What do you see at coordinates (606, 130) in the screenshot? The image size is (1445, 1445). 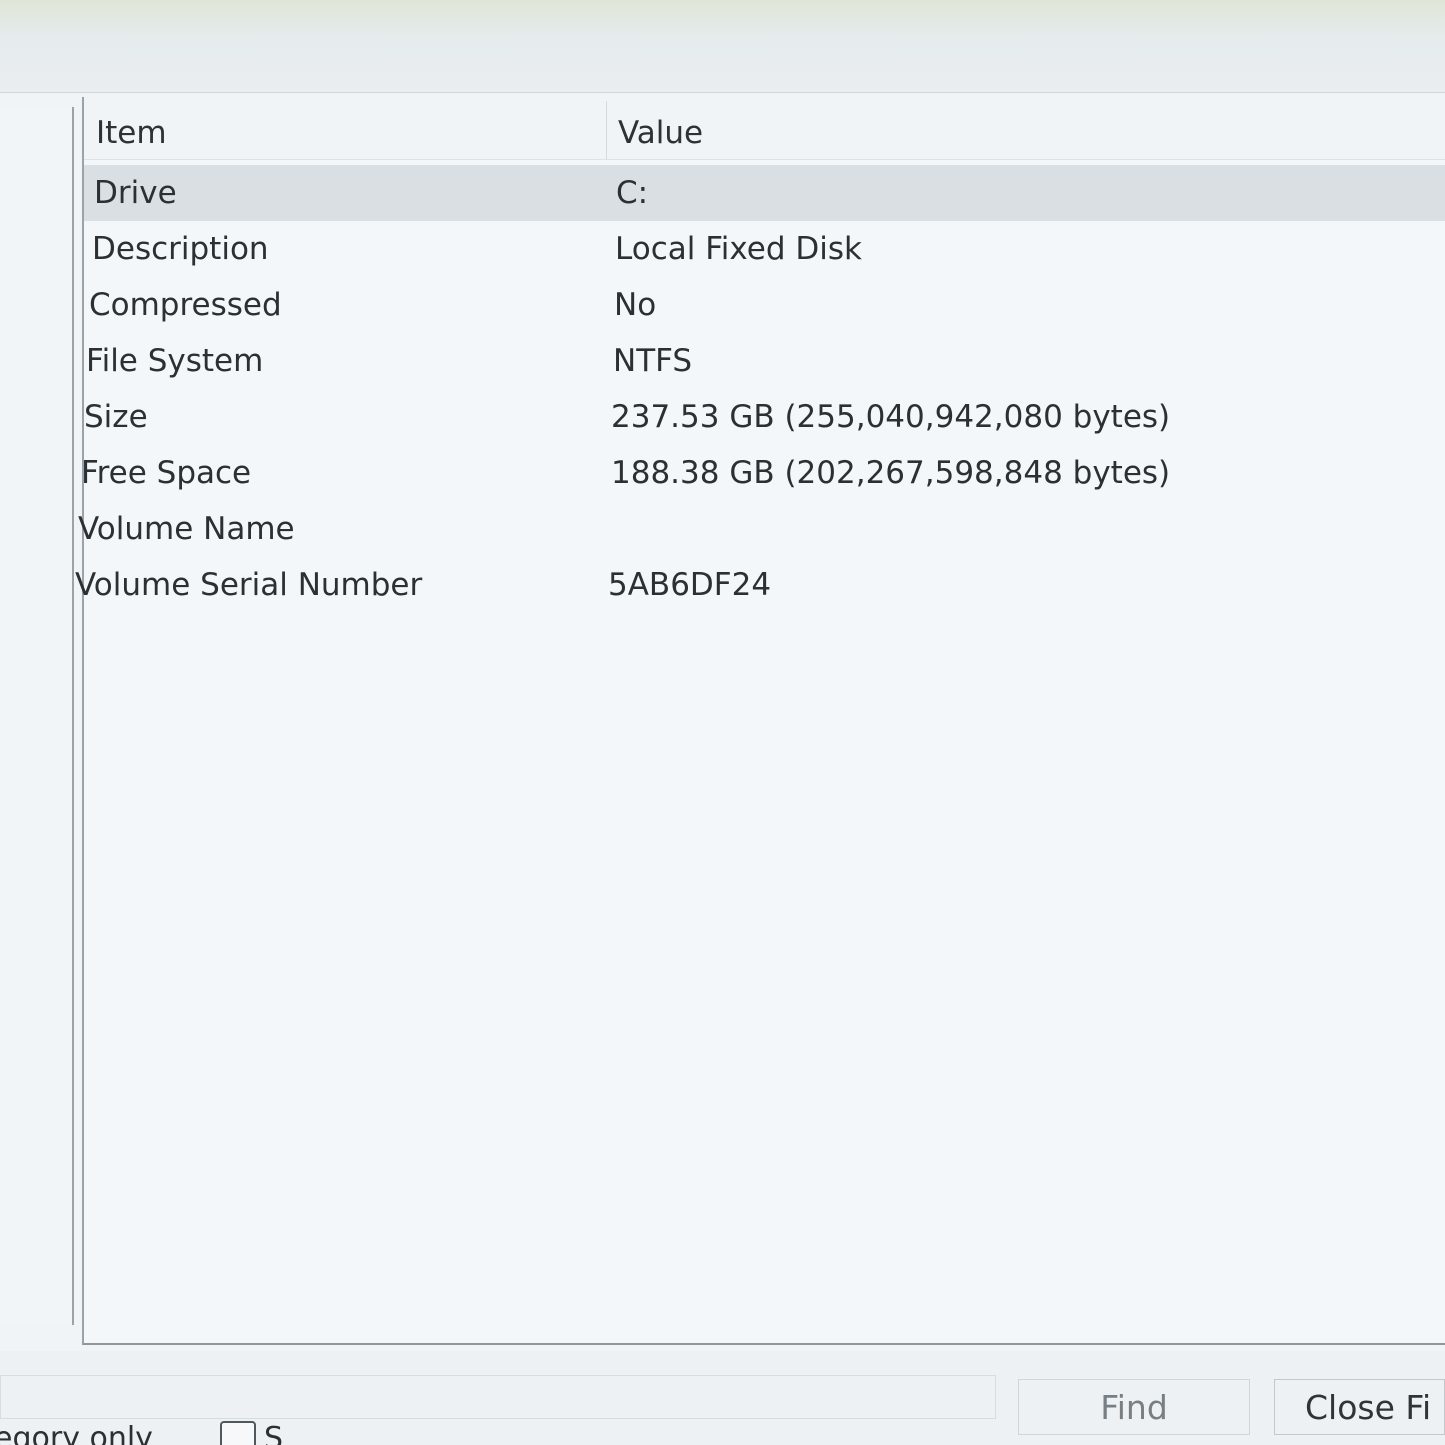 I see `column-divider` at bounding box center [606, 130].